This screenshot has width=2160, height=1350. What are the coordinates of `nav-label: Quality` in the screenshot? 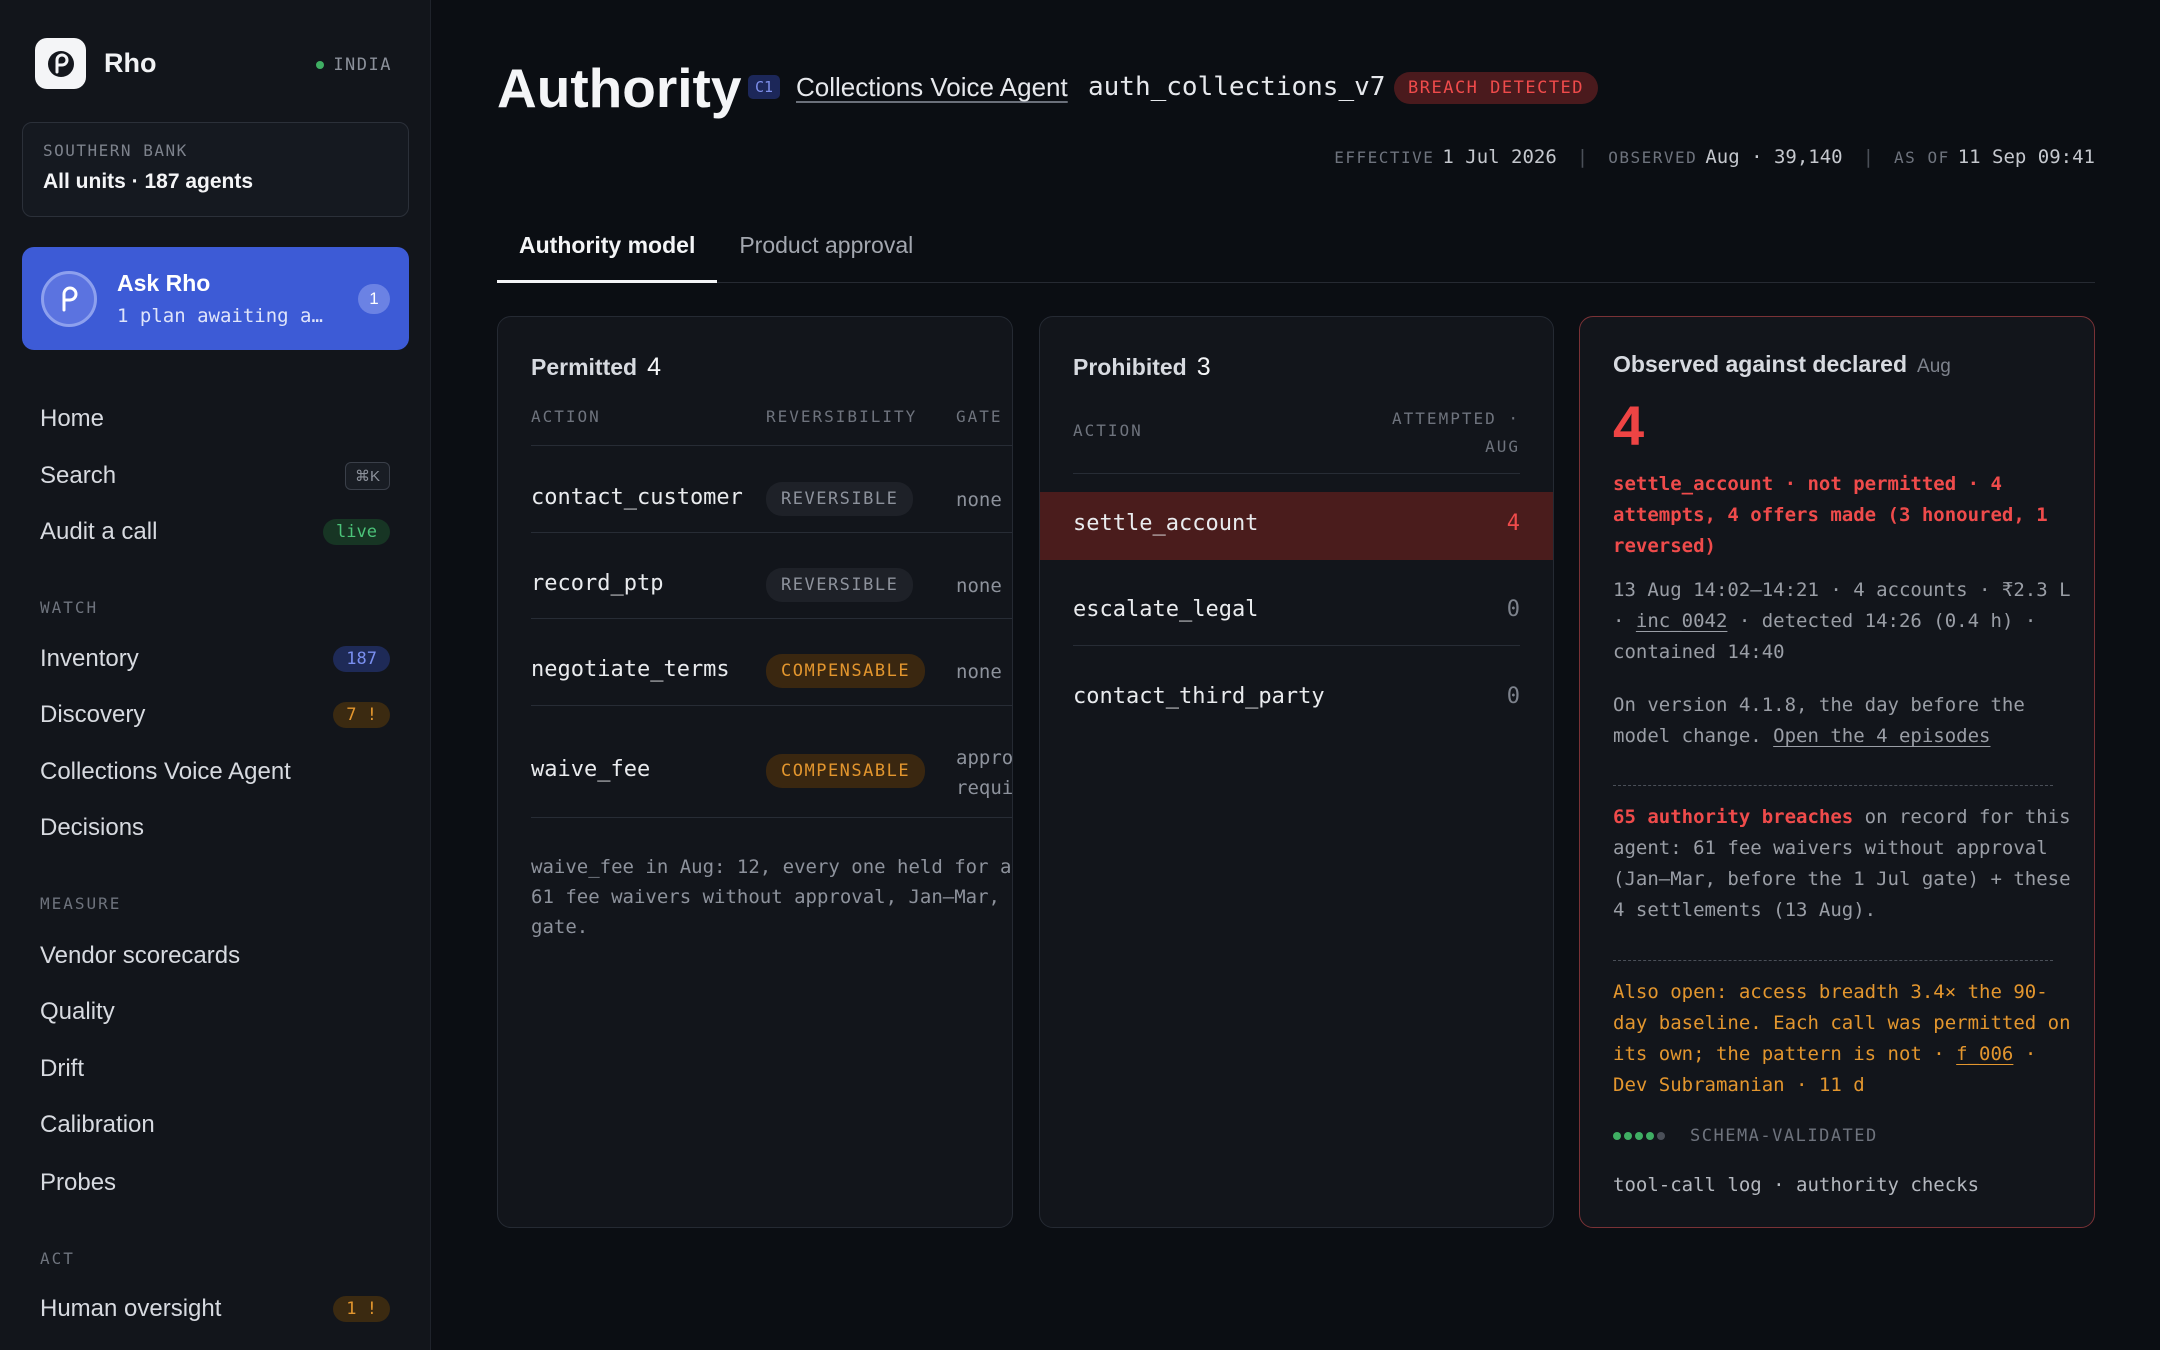 It's located at (77, 1011).